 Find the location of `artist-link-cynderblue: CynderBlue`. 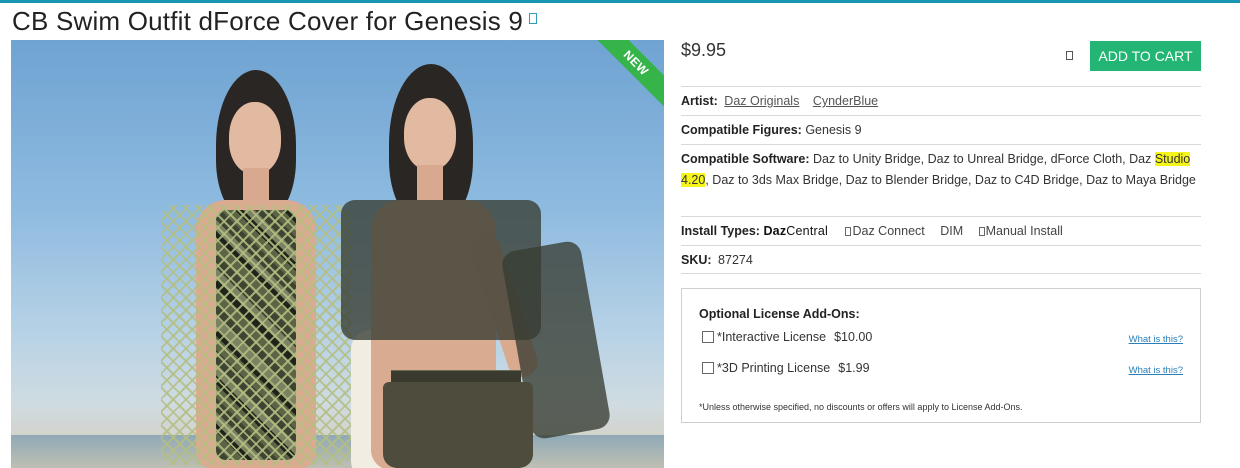

artist-link-cynderblue: CynderBlue is located at coordinates (845, 101).